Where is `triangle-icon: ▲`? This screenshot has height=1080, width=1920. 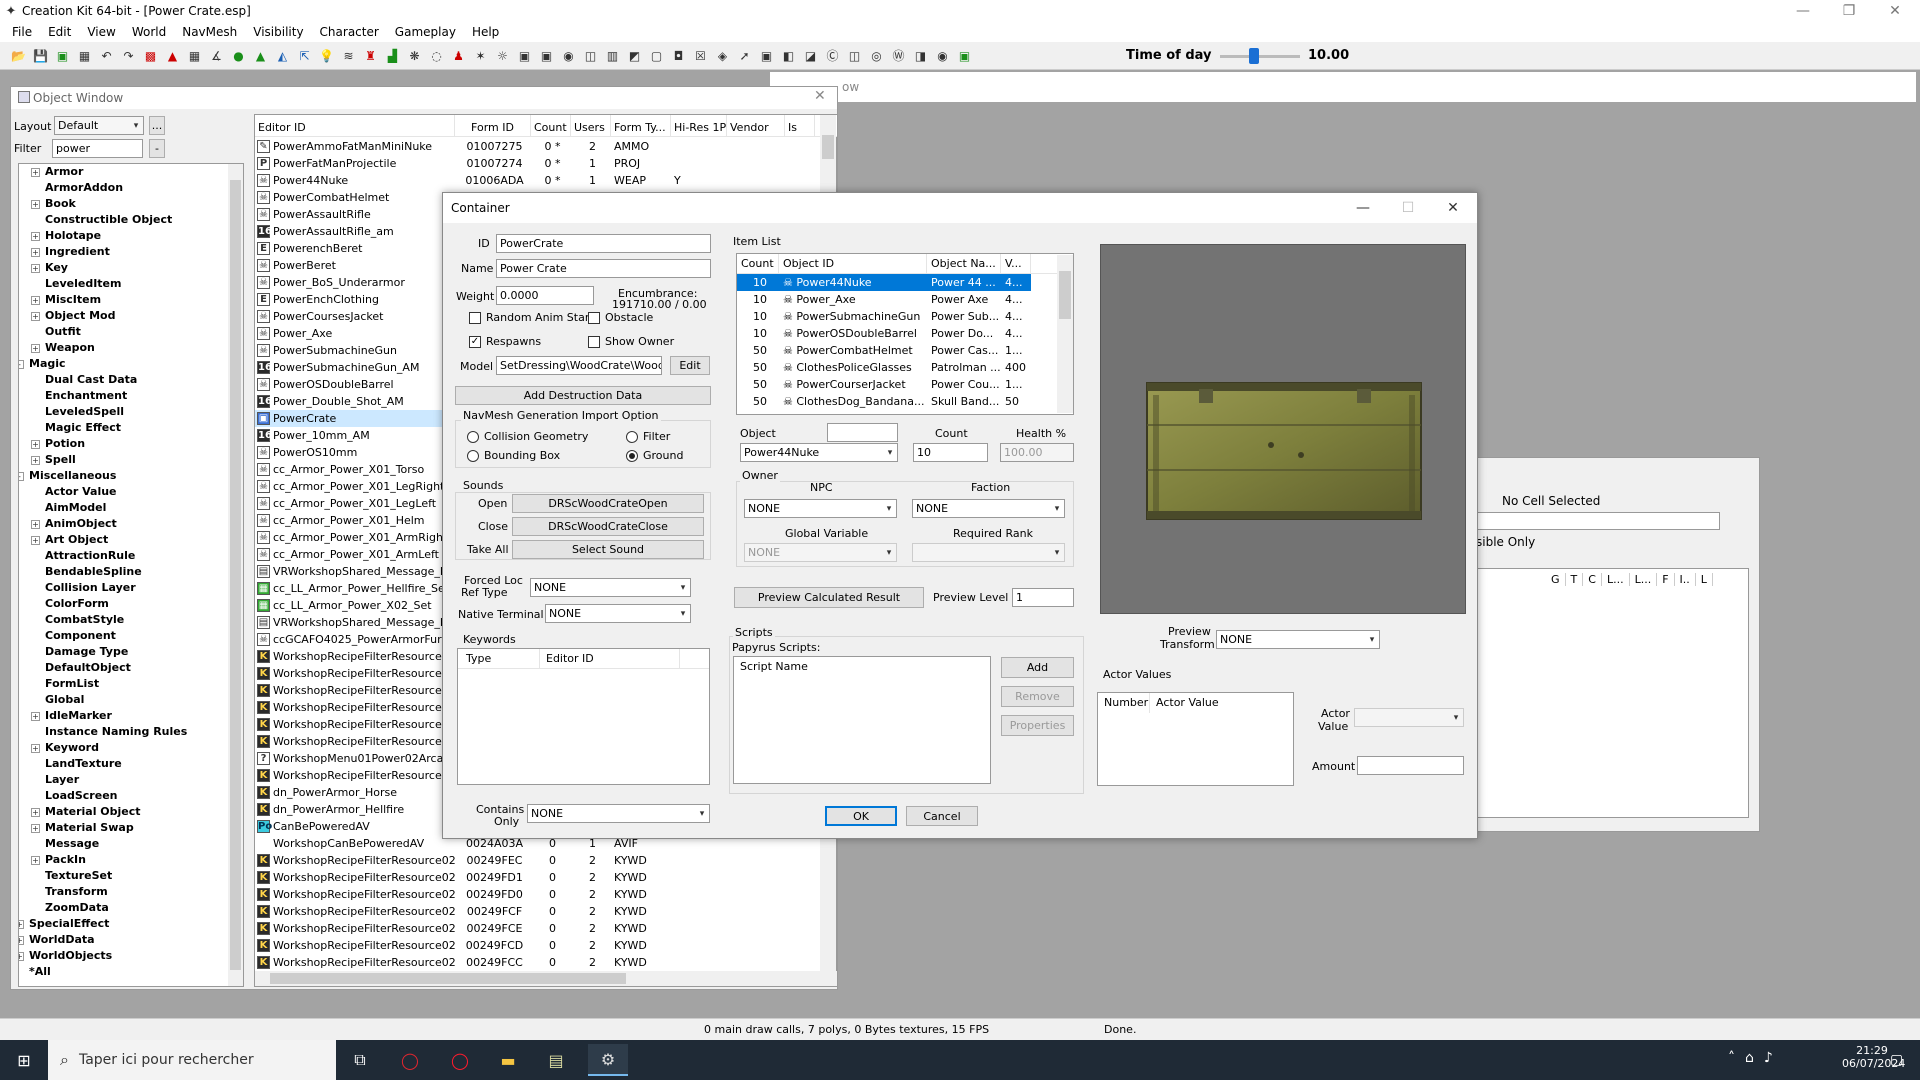 triangle-icon: ▲ is located at coordinates (172, 55).